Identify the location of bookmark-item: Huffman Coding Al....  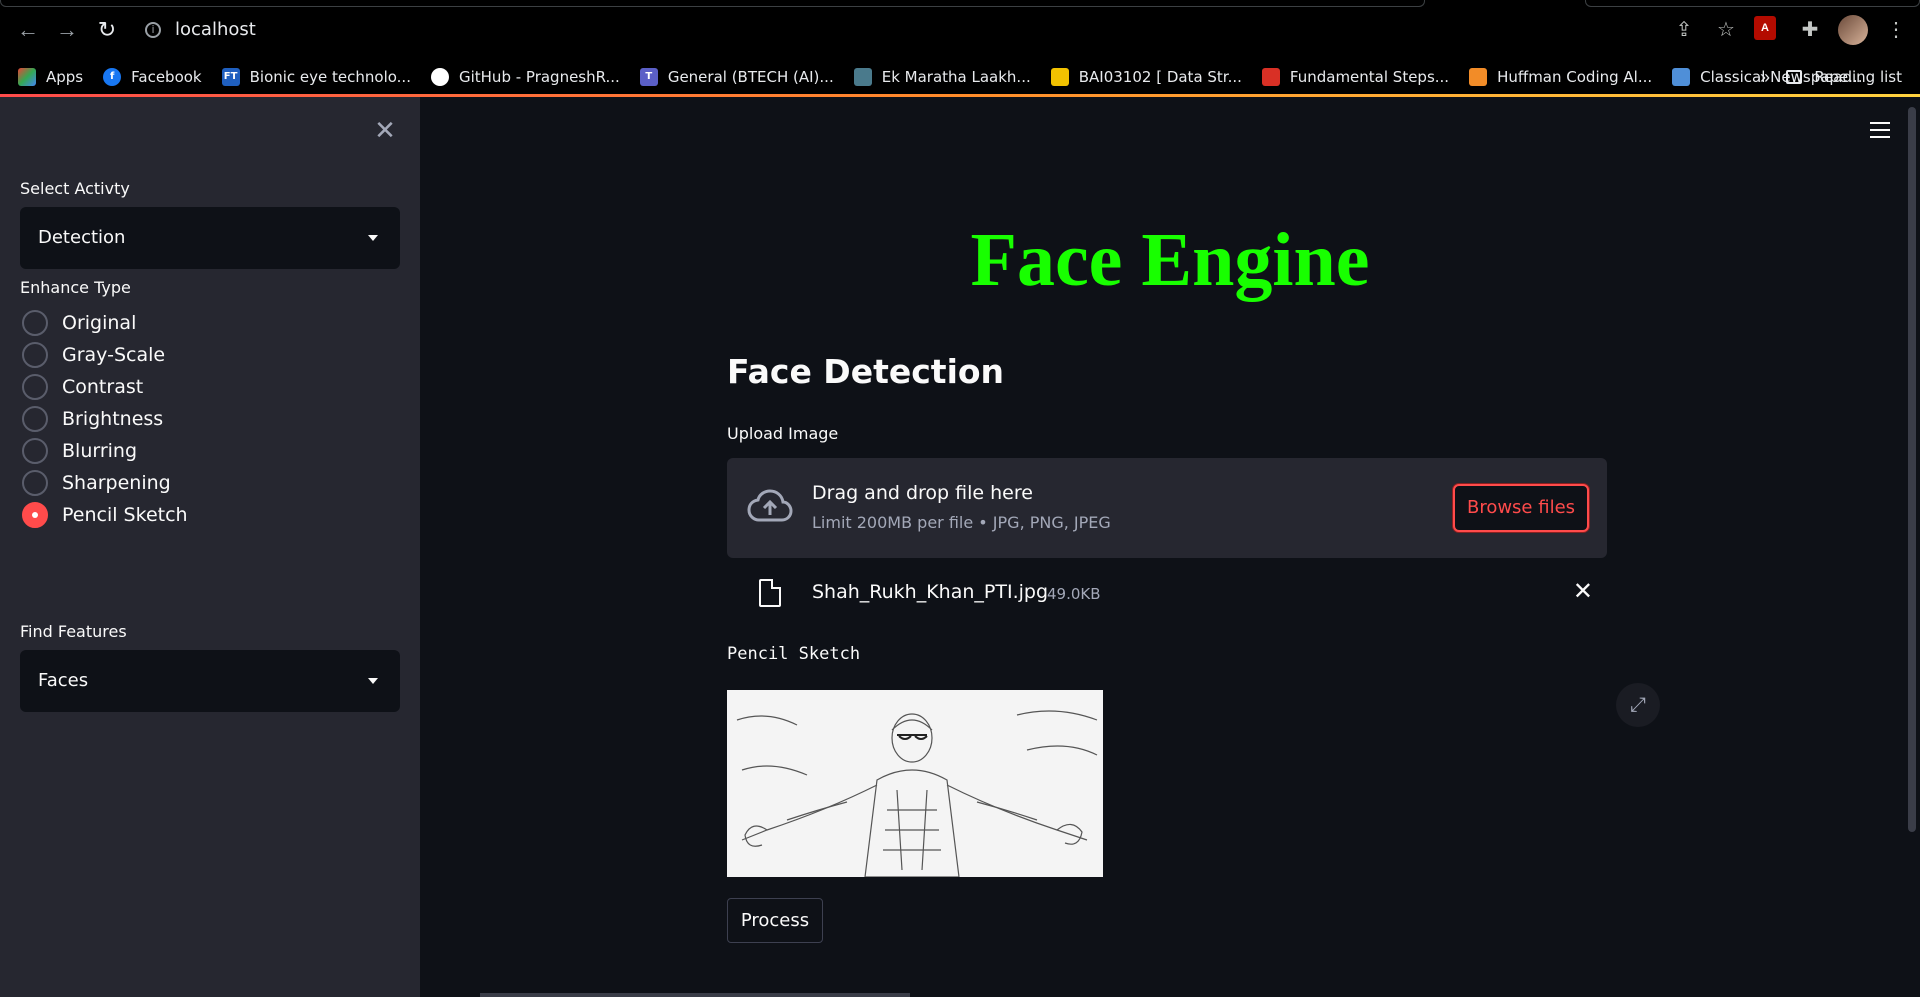
(1560, 77).